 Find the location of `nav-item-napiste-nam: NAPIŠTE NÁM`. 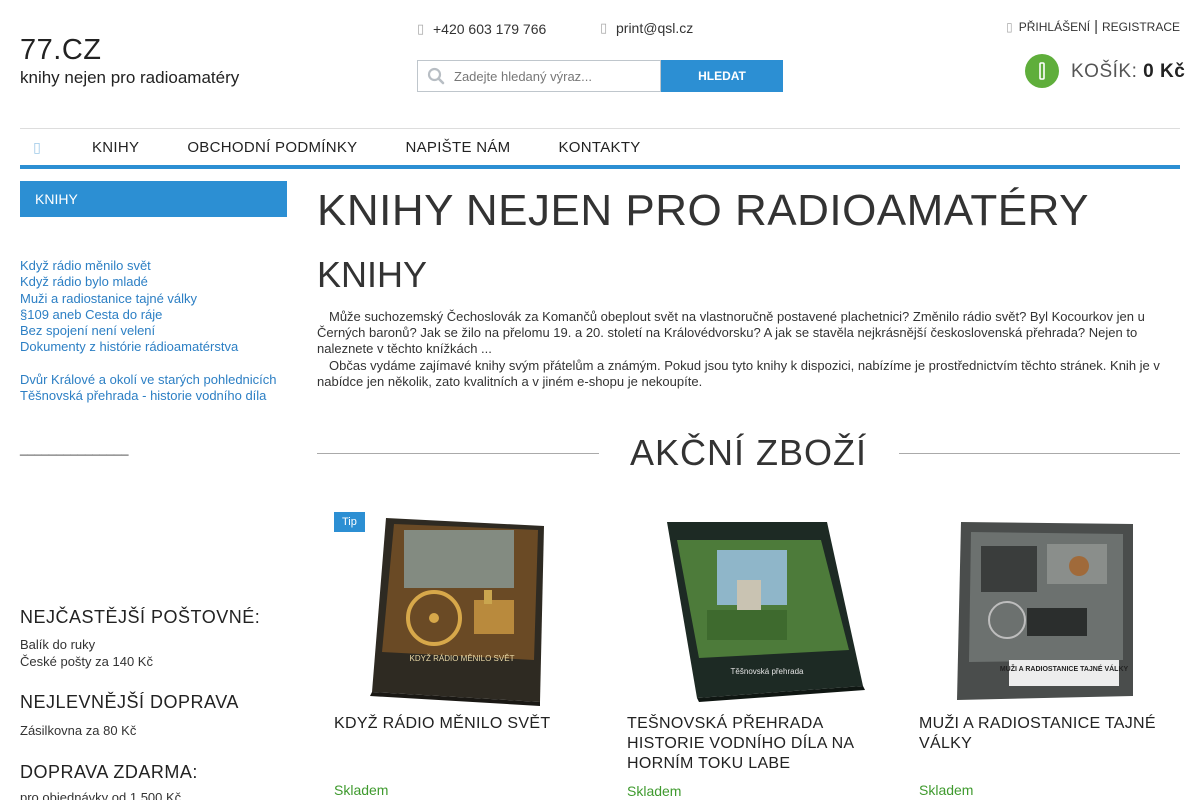

nav-item-napiste-nam: NAPIŠTE NÁM is located at coordinates (457, 147).